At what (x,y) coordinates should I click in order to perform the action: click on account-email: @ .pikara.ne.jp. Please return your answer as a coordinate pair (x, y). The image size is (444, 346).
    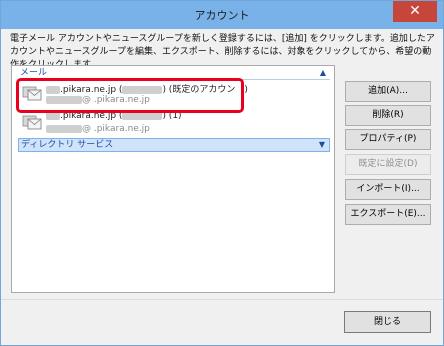
    Looking at the image, I should click on (116, 129).